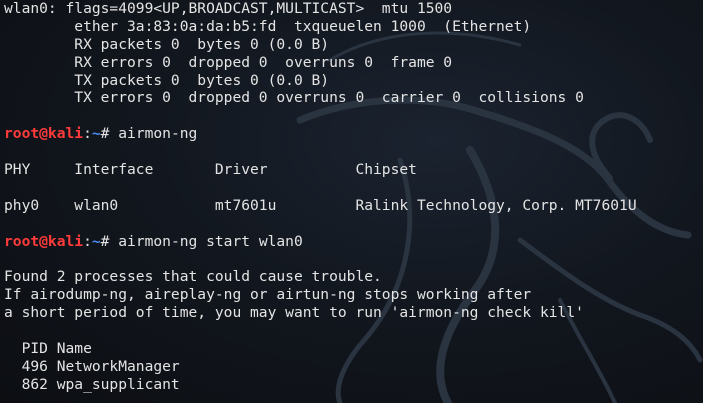  I want to click on process-row: 862 wpa_supplicant, so click(92, 384).